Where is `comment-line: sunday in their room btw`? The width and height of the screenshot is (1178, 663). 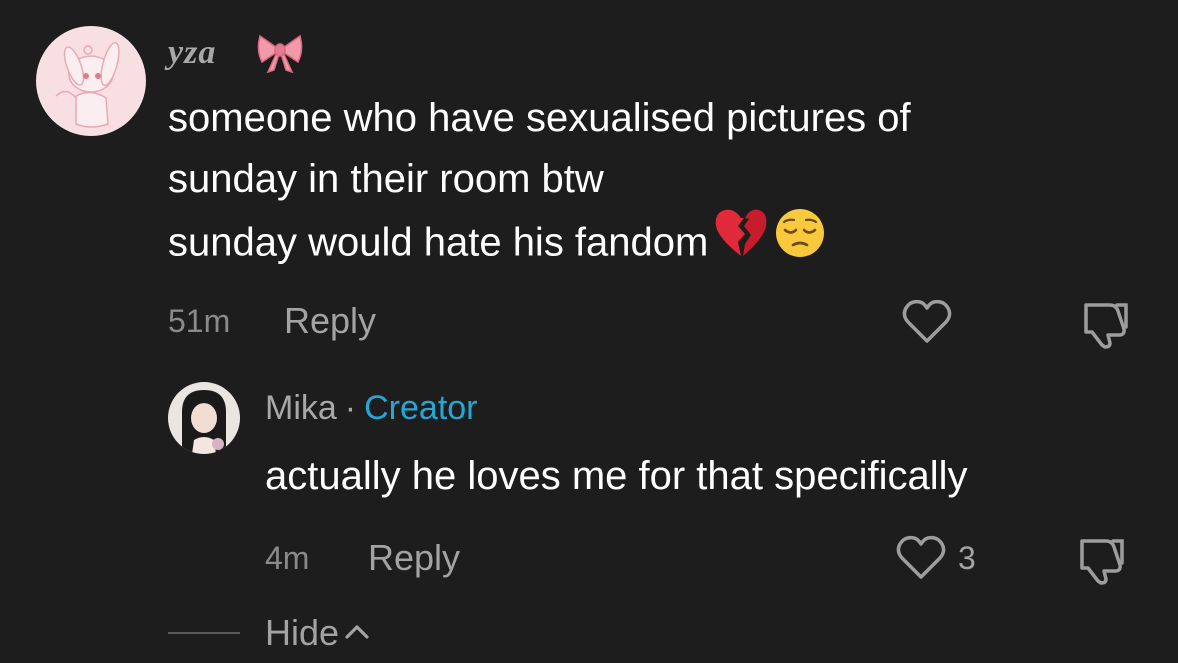
comment-line: sunday in their room btw is located at coordinates (386, 179).